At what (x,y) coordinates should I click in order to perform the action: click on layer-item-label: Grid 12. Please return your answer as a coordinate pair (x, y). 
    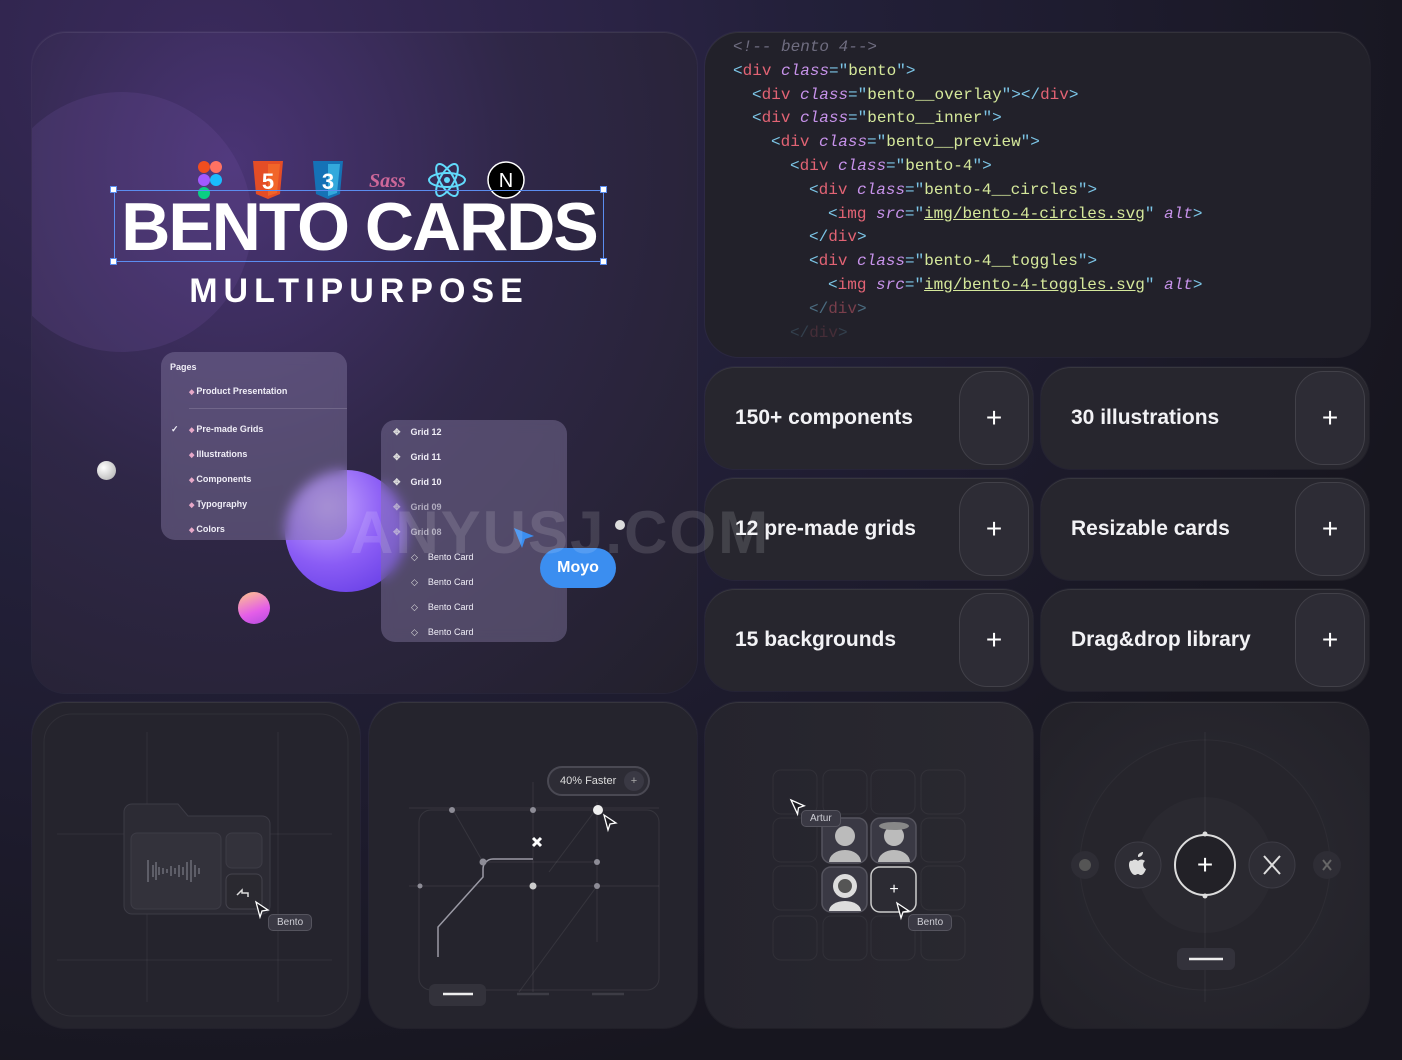
    Looking at the image, I should click on (426, 432).